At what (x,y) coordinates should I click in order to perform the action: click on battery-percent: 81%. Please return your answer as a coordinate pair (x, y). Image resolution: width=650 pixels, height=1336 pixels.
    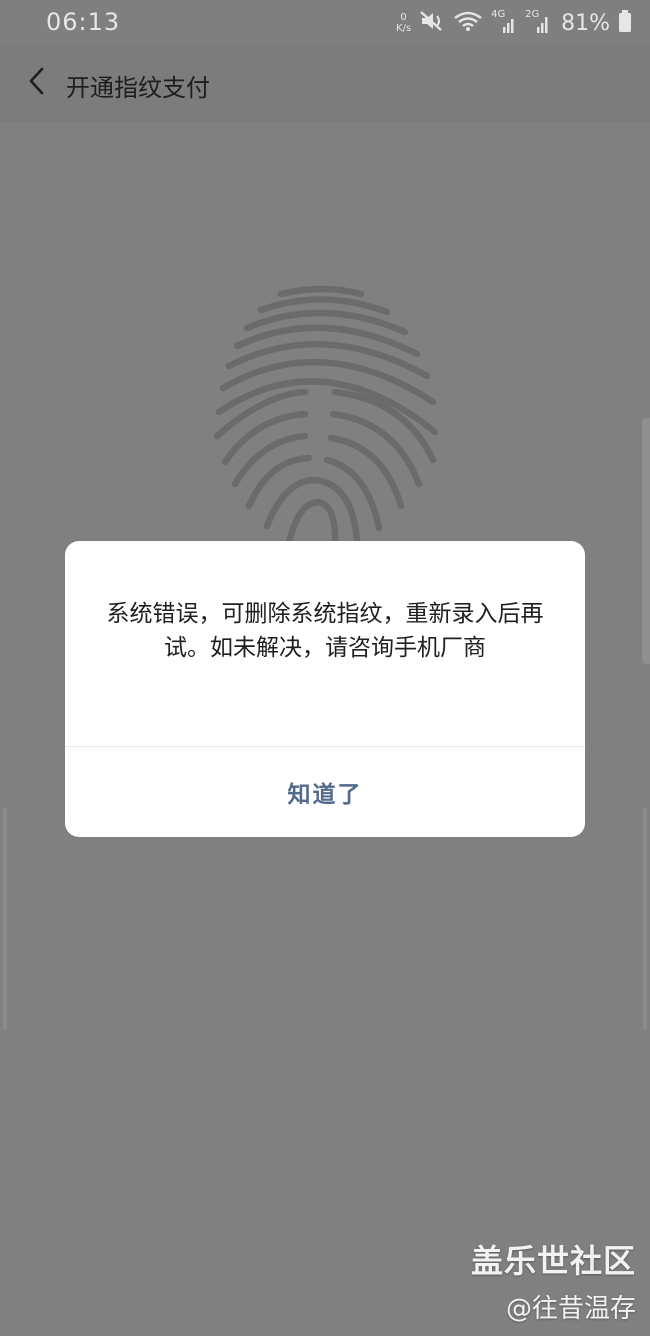
    Looking at the image, I should click on (585, 23).